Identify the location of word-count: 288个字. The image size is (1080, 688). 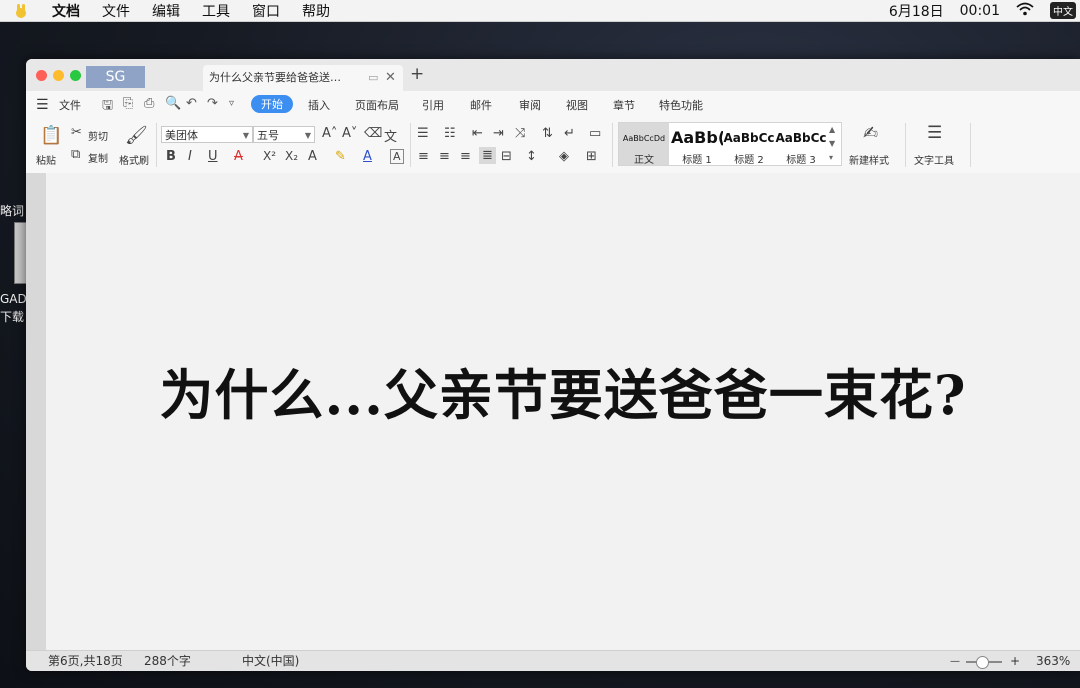
(167, 661).